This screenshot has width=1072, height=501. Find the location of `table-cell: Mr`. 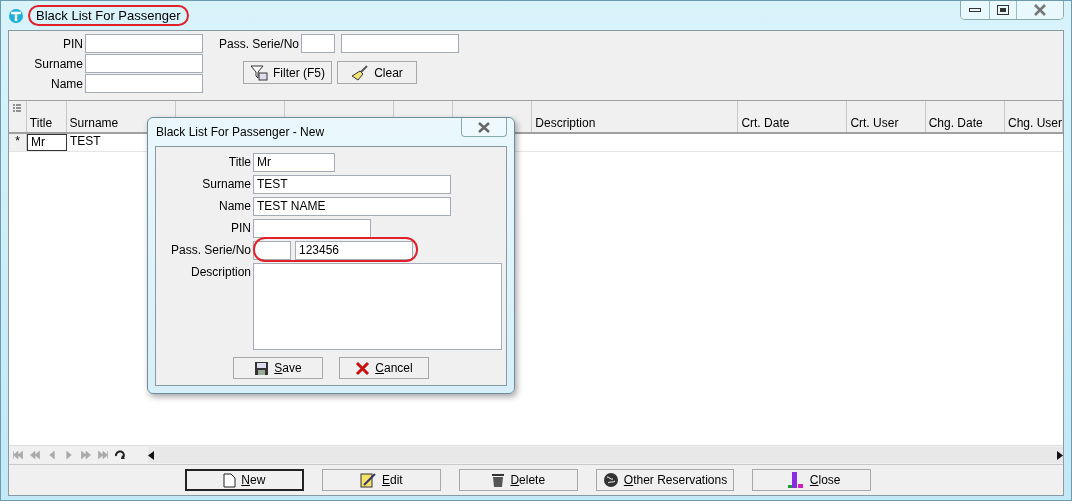

table-cell: Mr is located at coordinates (47, 142).